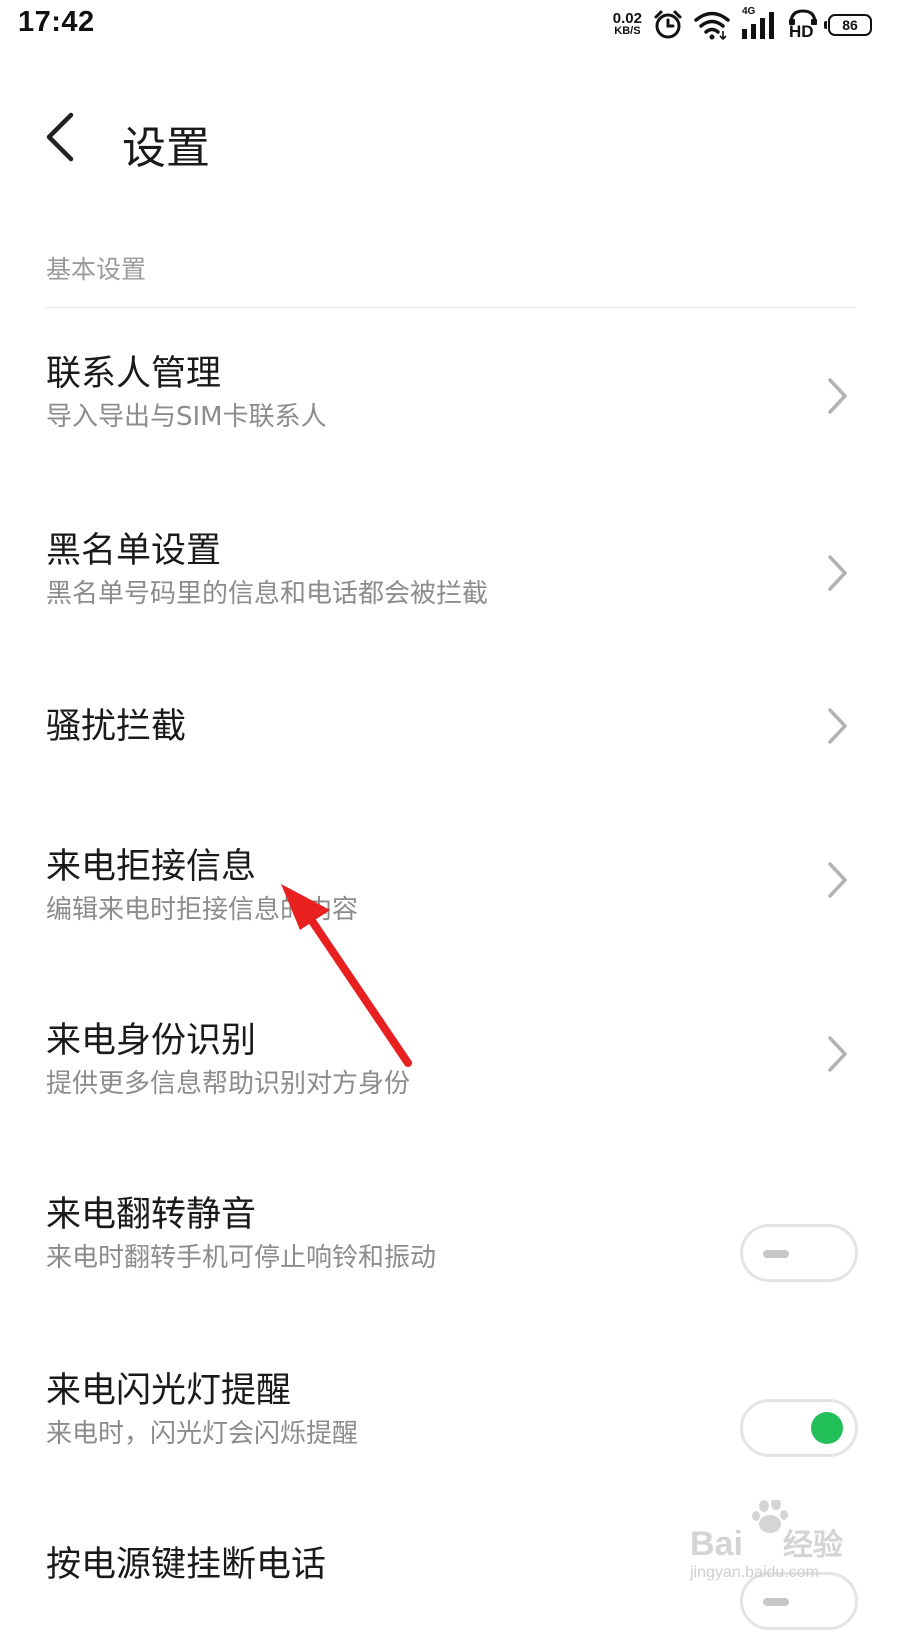  I want to click on battery-icon: 86, so click(848, 25).